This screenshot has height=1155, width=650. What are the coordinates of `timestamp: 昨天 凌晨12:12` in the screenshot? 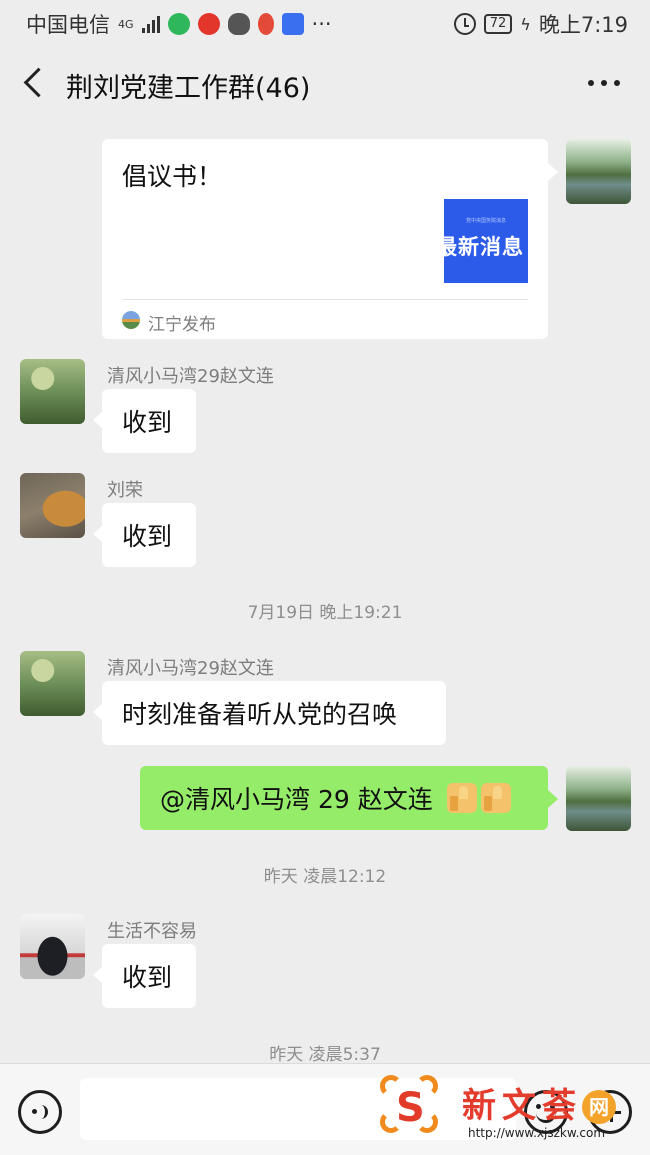 It's located at (325, 877).